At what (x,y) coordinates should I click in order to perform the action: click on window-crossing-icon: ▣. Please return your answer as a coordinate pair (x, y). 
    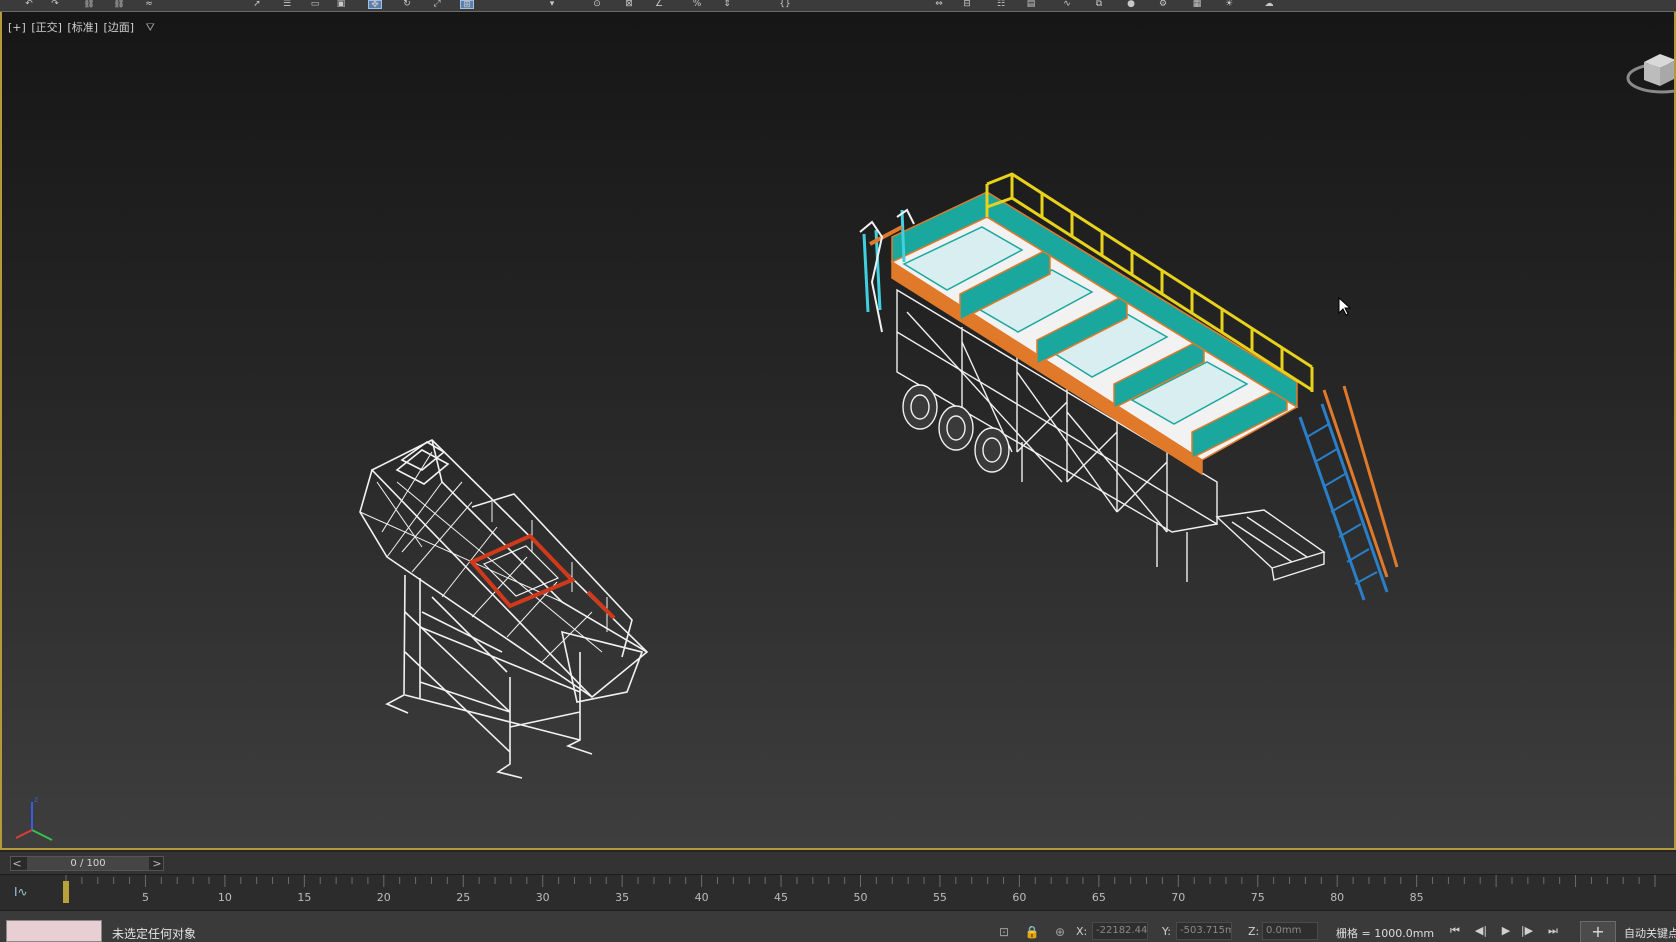
    Looking at the image, I should click on (341, 4).